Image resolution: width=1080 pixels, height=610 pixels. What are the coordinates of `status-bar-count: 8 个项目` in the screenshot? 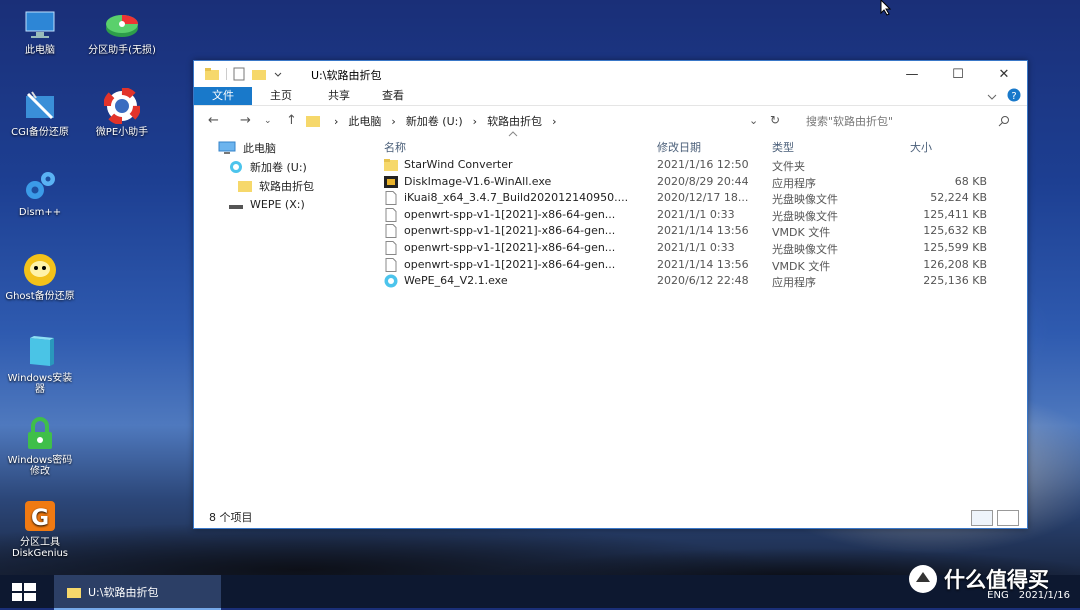 It's located at (231, 517).